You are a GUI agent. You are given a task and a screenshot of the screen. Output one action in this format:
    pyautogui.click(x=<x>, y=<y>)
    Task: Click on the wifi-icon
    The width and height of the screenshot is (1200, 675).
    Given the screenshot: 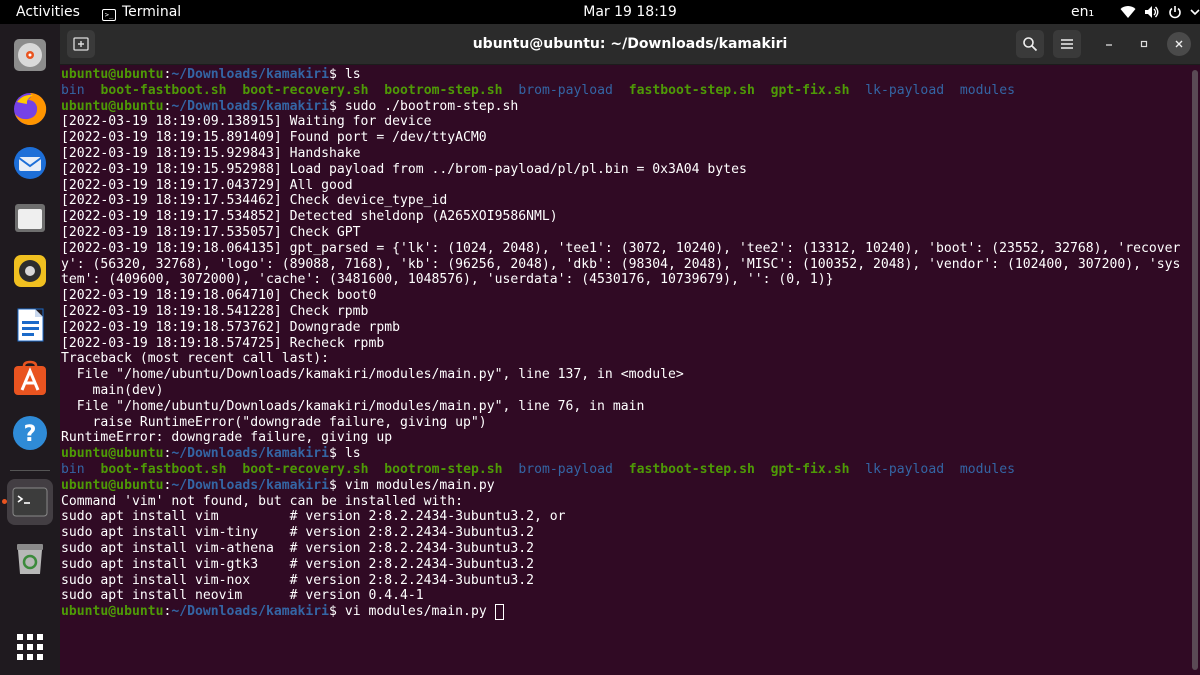 What is the action you would take?
    pyautogui.click(x=1128, y=12)
    